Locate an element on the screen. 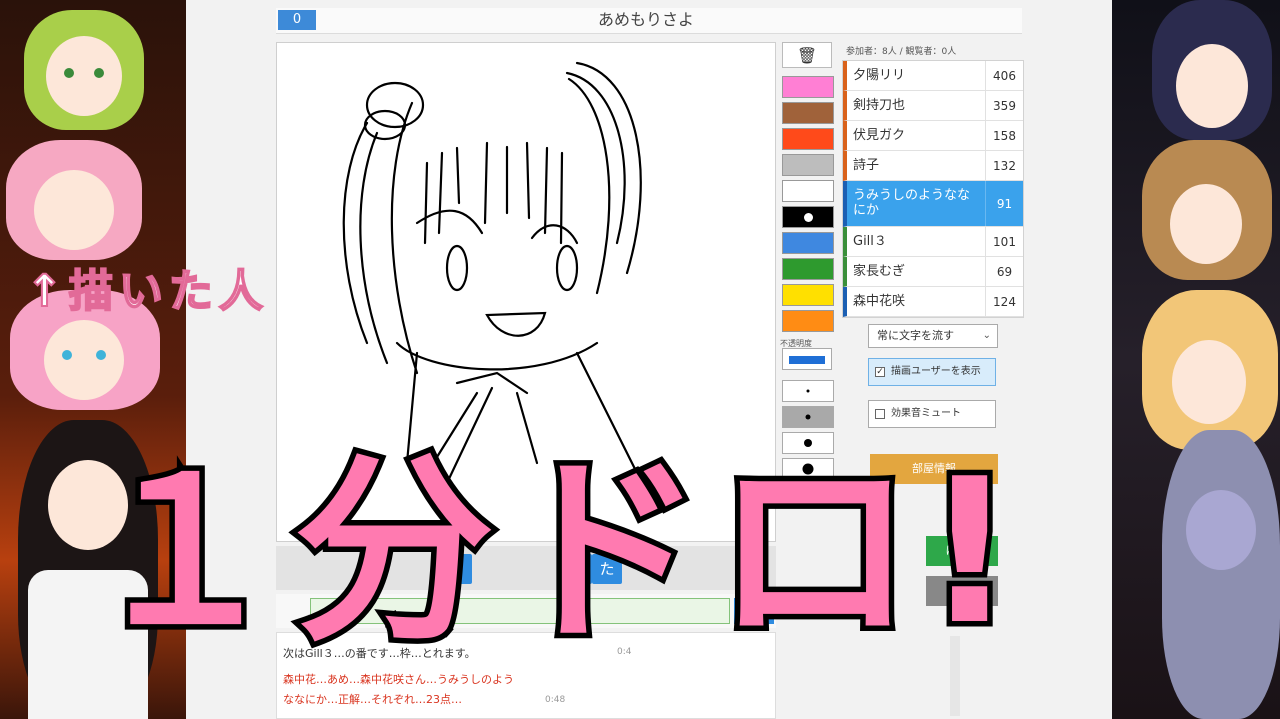 Image resolution: width=1280 pixels, height=719 pixels. color-swatch-pink is located at coordinates (808, 87).